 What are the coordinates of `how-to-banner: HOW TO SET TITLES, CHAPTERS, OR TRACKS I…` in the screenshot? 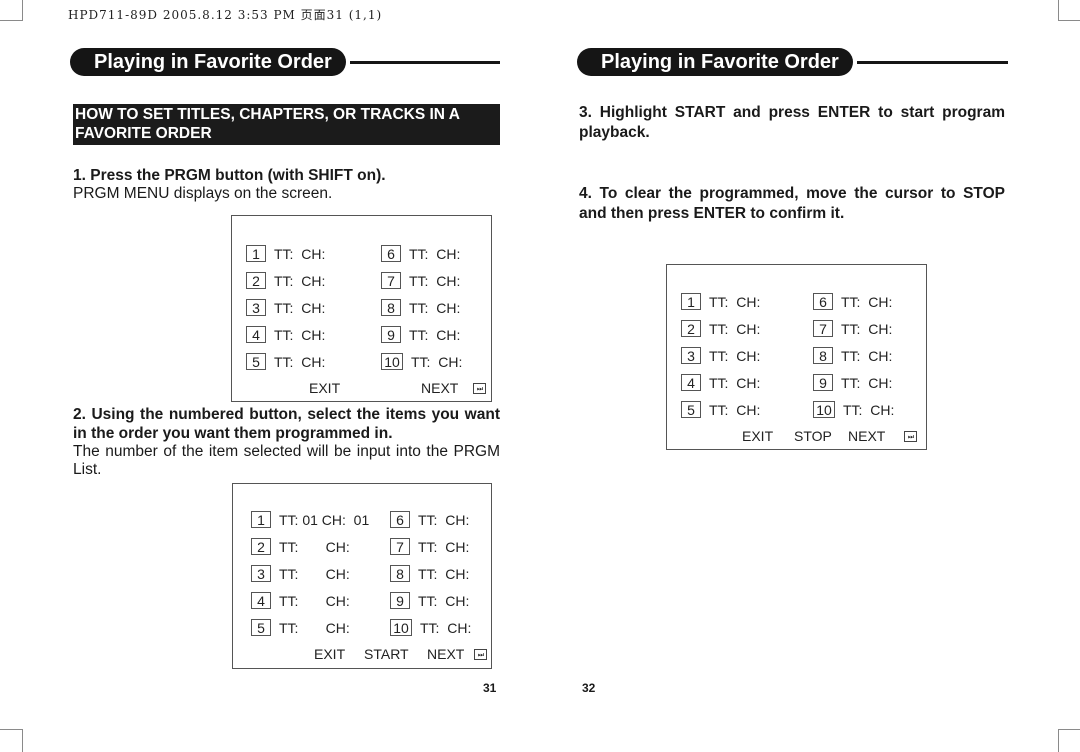 It's located at (286, 124).